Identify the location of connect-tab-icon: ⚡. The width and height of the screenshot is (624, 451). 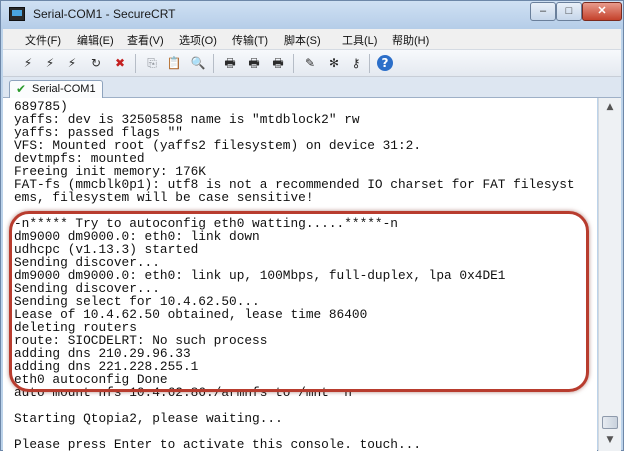
(72, 63).